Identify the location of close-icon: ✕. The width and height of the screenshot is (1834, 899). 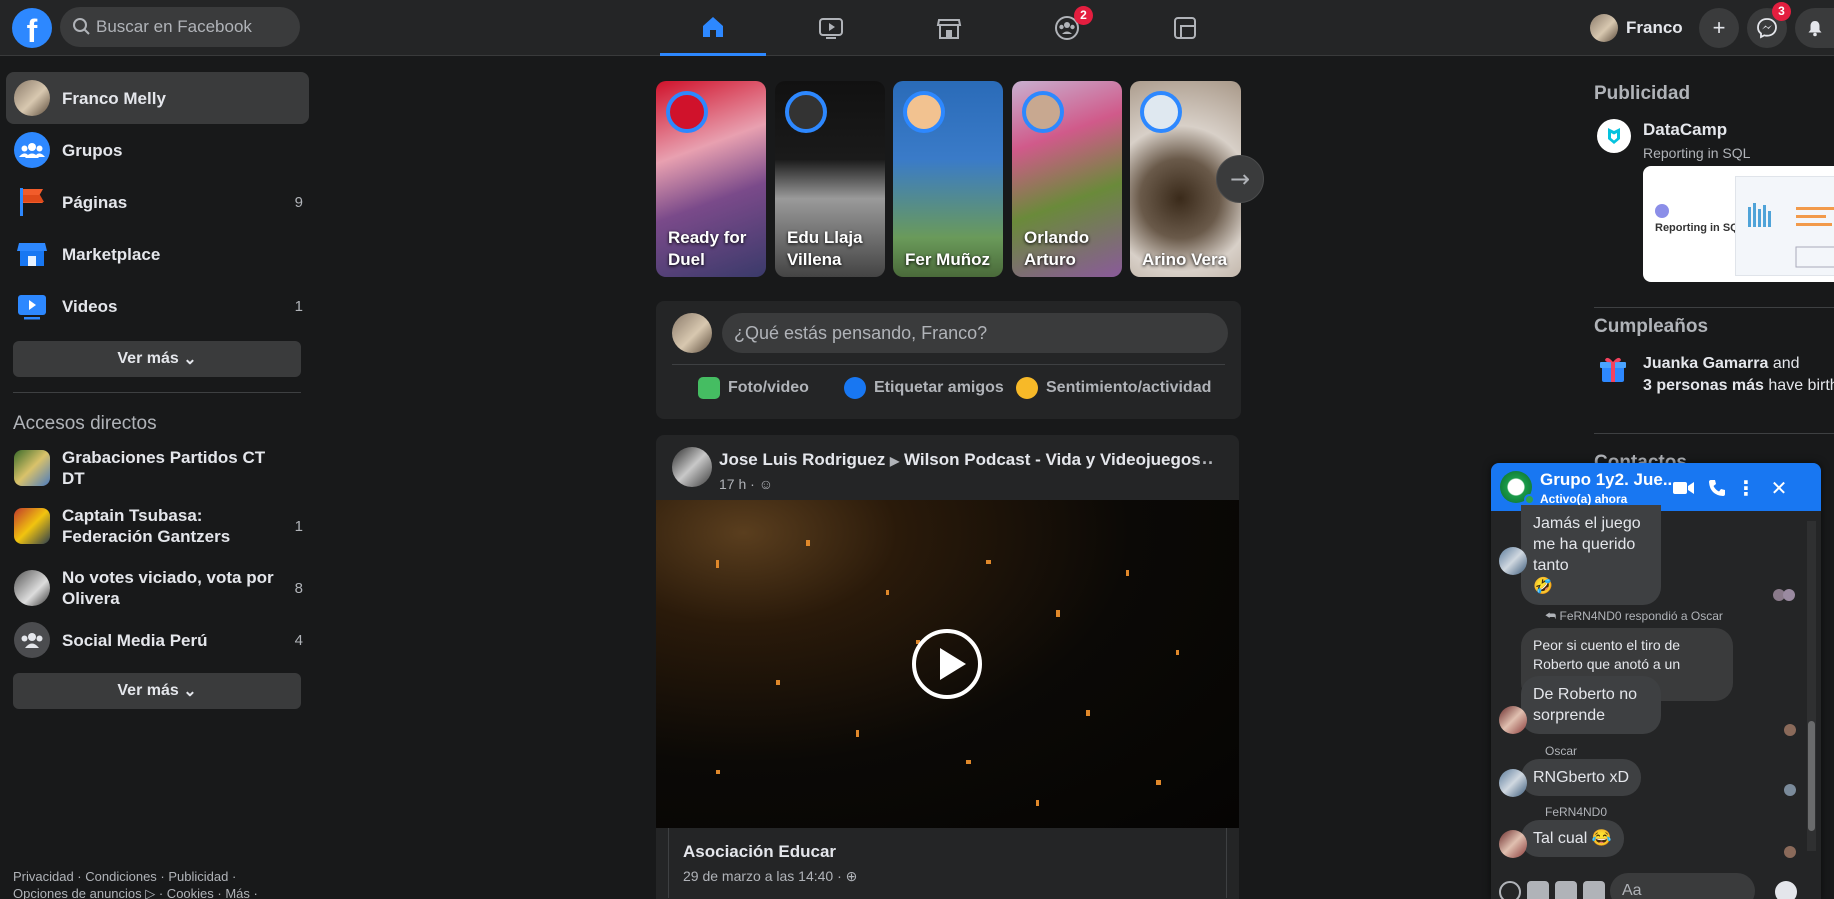
(1779, 488).